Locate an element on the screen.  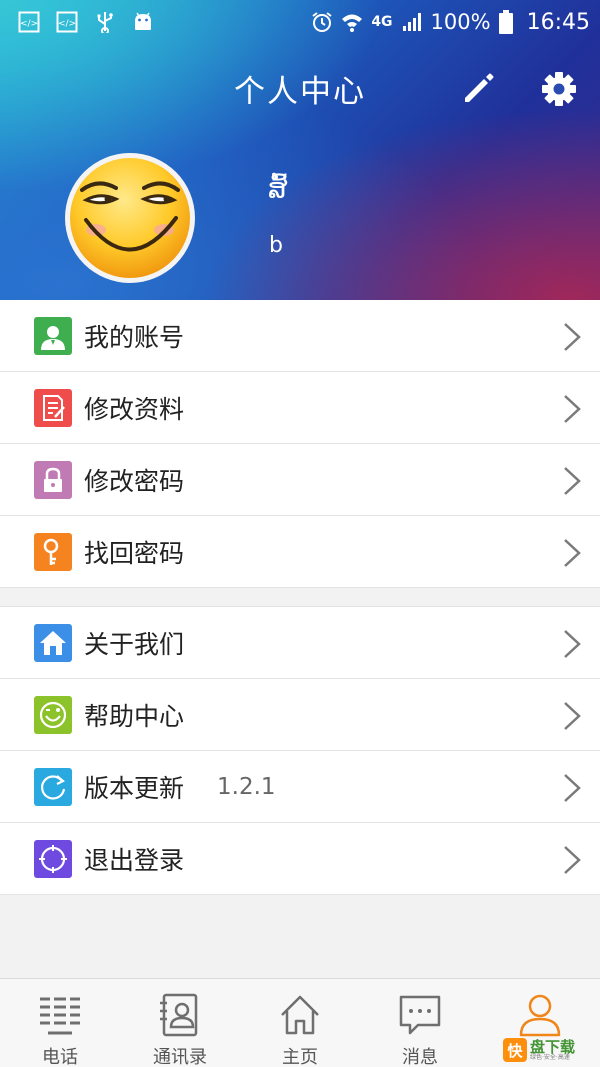
network-type: 4G is located at coordinates (382, 22).